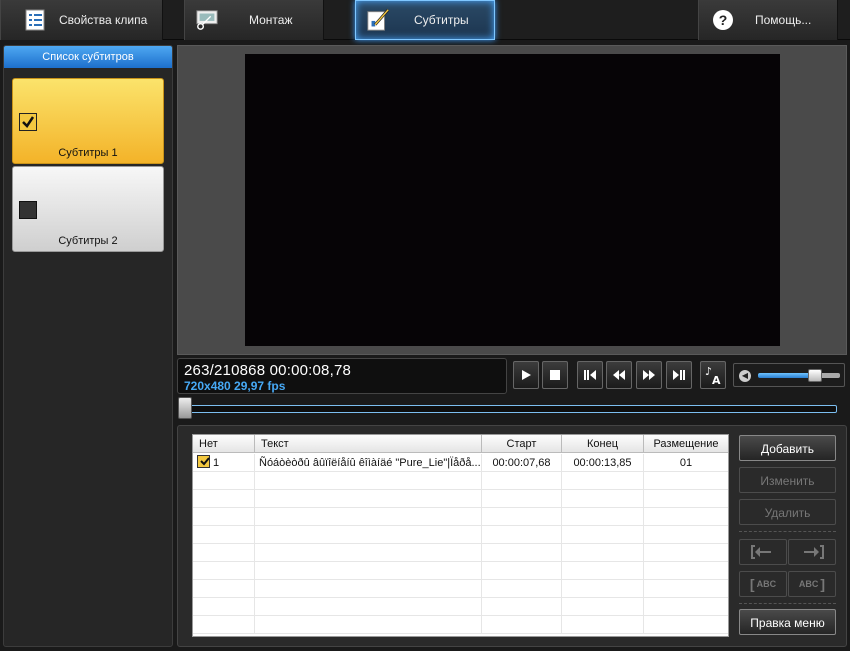 This screenshot has height=651, width=850. I want to click on volume-slider: ◀, so click(789, 375).